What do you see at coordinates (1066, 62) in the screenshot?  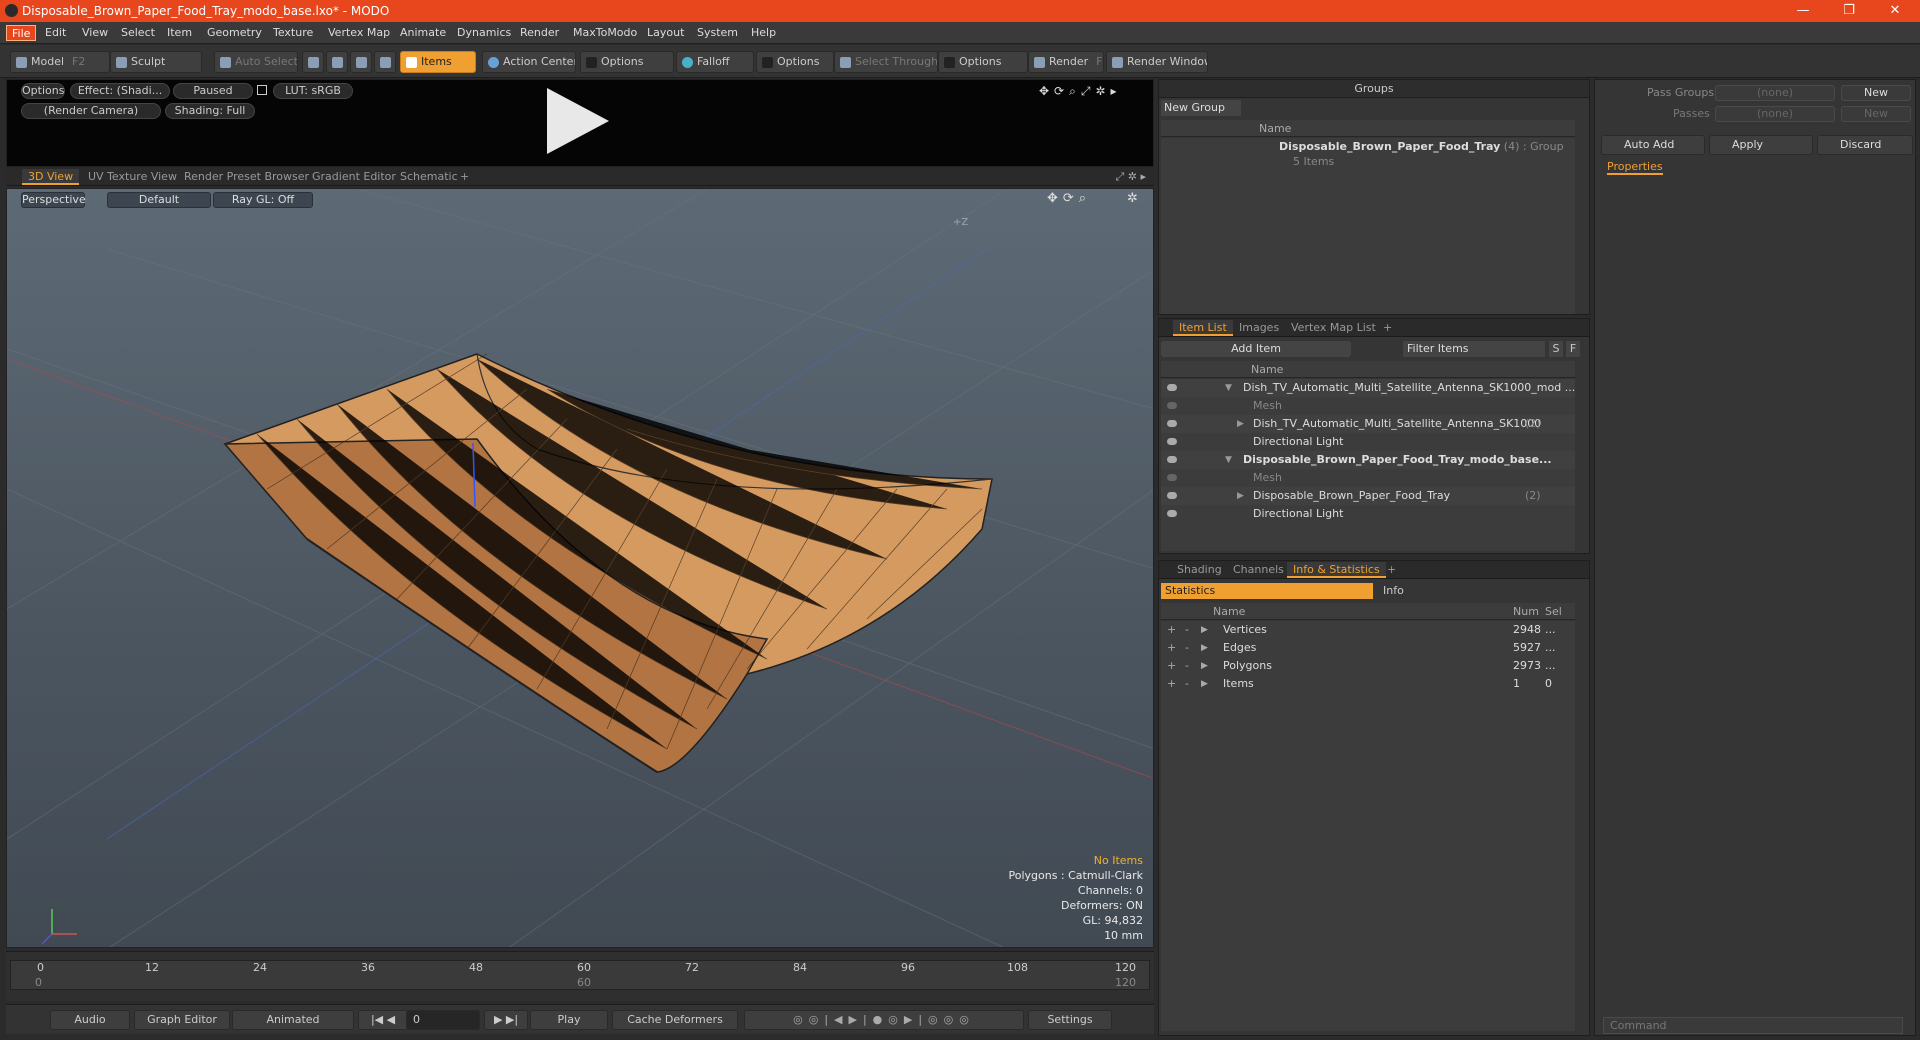 I see `render-button: RenderF9` at bounding box center [1066, 62].